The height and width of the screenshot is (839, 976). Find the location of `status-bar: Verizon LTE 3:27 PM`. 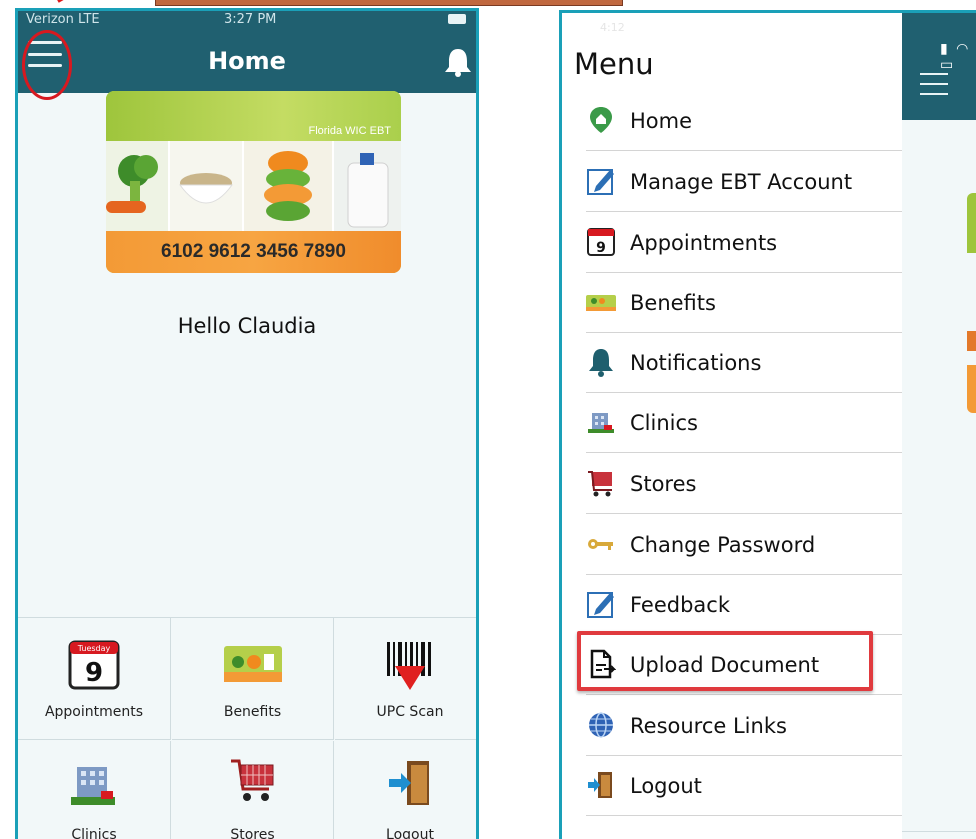

status-bar: Verizon LTE 3:27 PM is located at coordinates (247, 20).